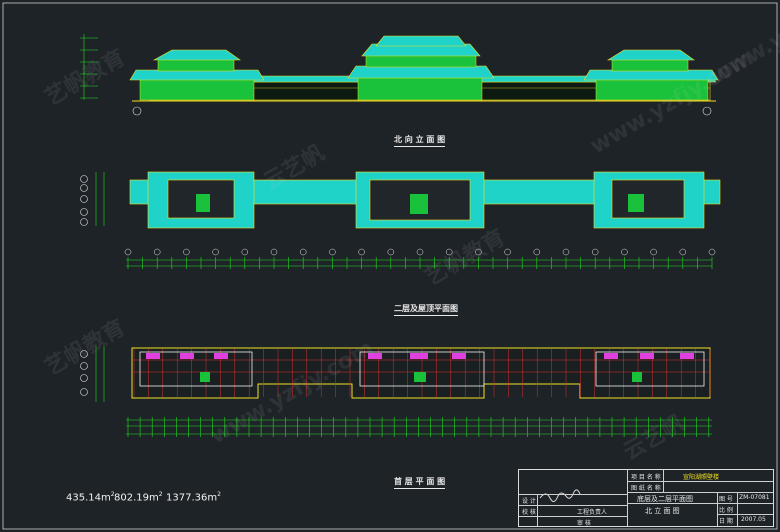 This screenshot has width=780, height=532. What do you see at coordinates (197, 75) in the screenshot?
I see `left-pavilion` at bounding box center [197, 75].